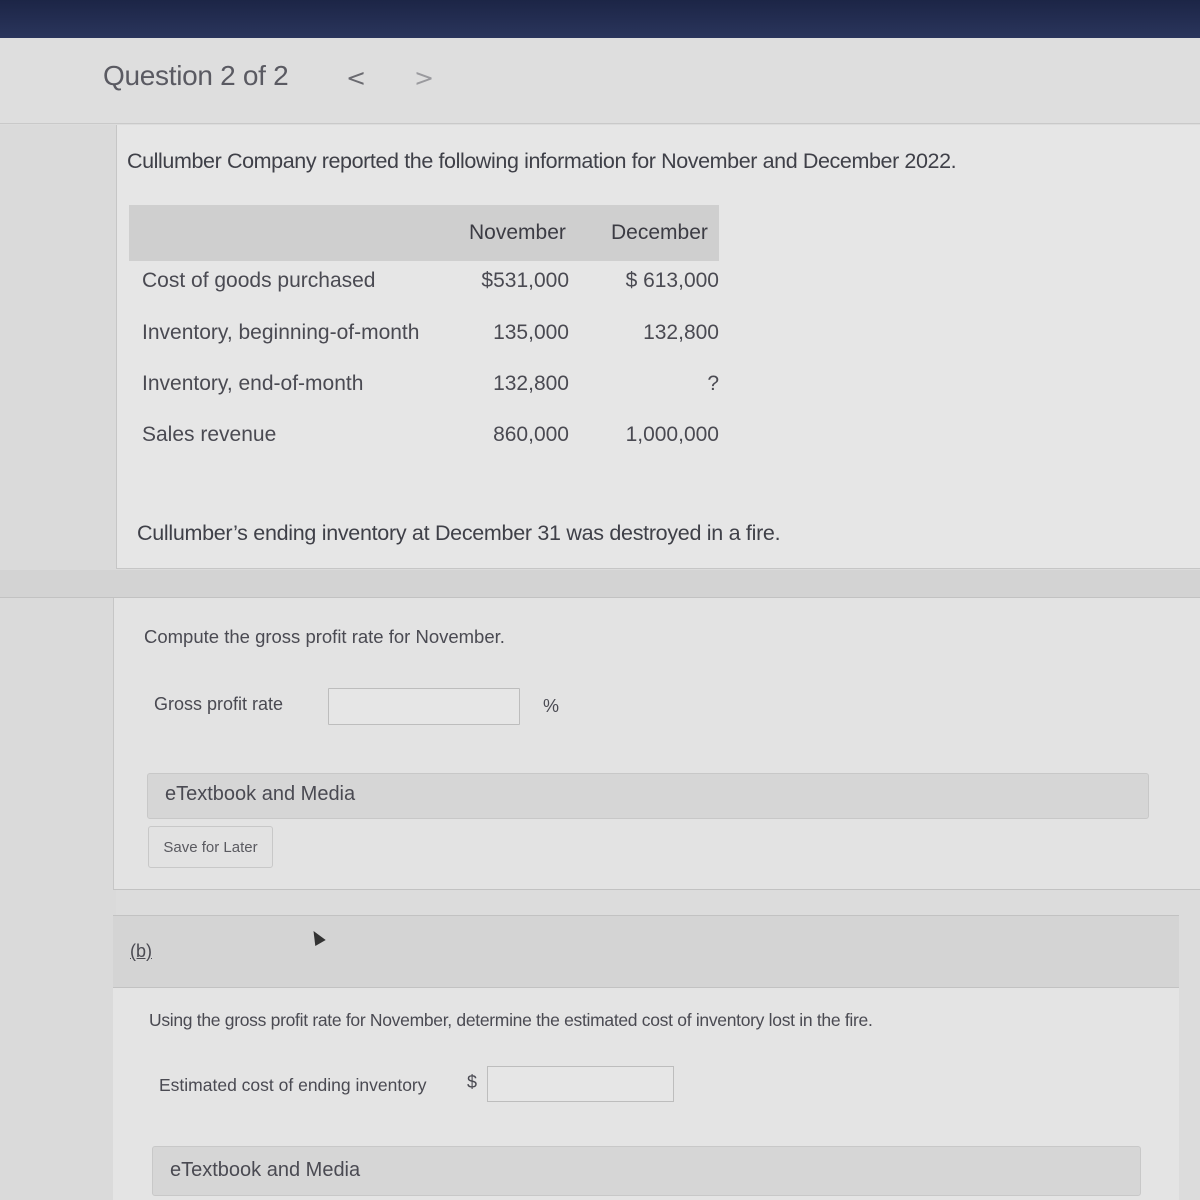 This screenshot has width=1200, height=1200. What do you see at coordinates (259, 280) in the screenshot?
I see `row-label: Cost of goods purchased` at bounding box center [259, 280].